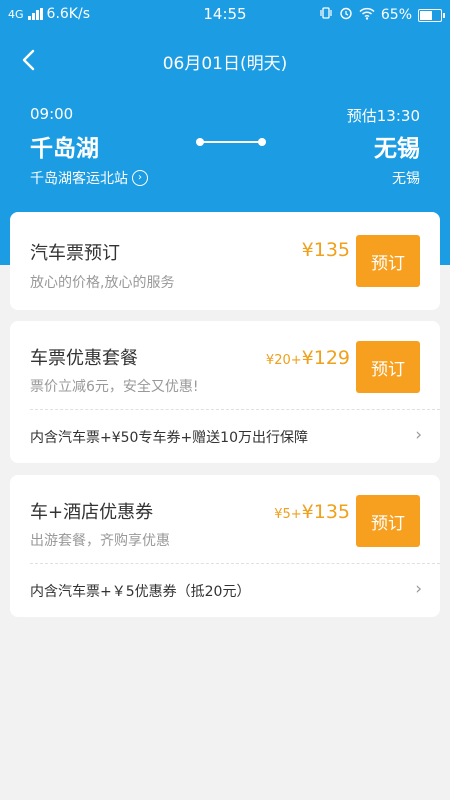 This screenshot has height=800, width=450. I want to click on card-title: 汽车票预订, so click(75, 253).